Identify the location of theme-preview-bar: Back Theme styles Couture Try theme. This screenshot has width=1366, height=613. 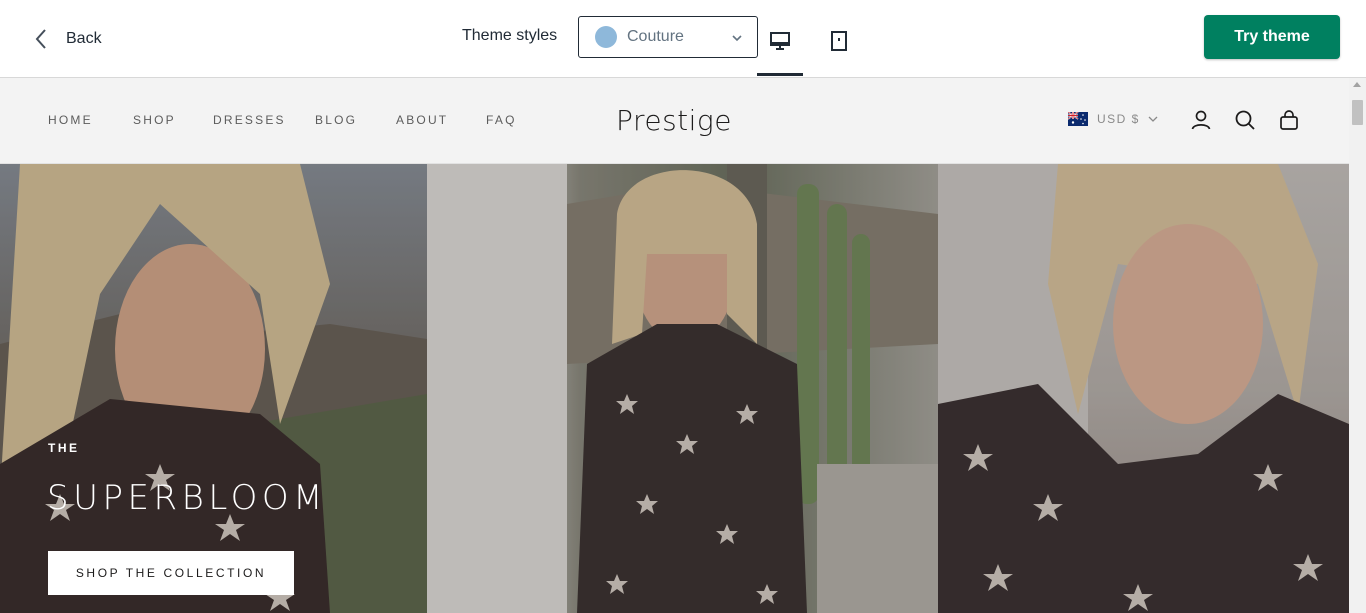
(683, 39).